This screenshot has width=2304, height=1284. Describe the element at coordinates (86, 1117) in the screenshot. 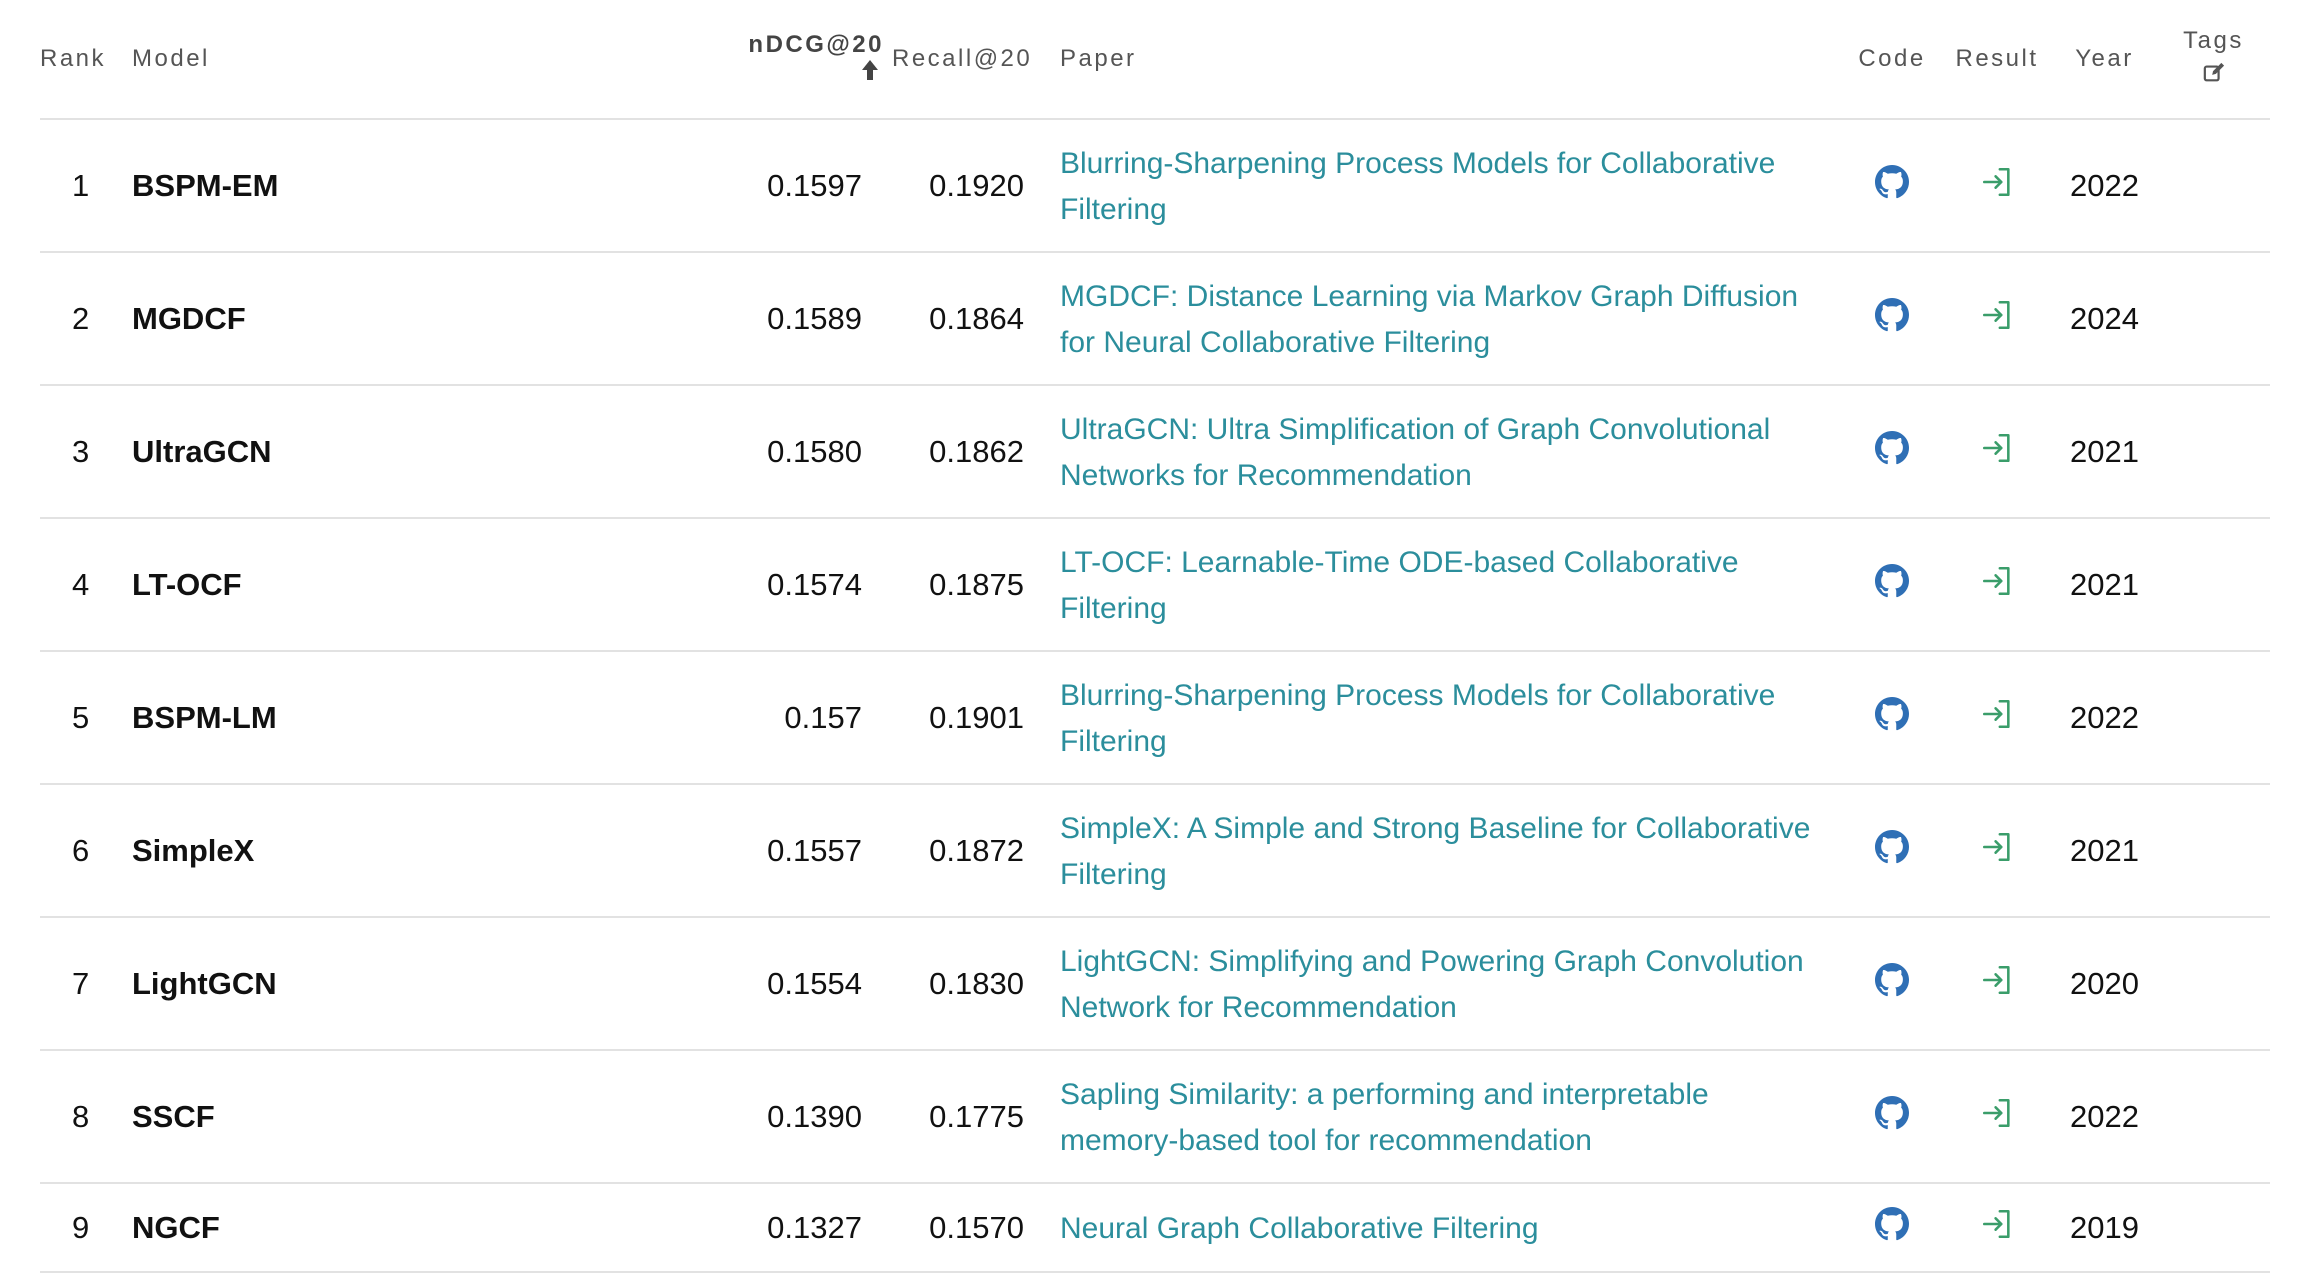

I see `rank-cell: 8` at that location.